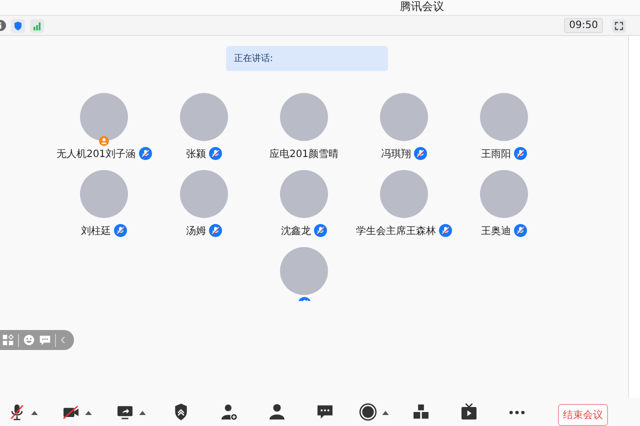  I want to click on chat-bubble-icon, so click(45, 340).